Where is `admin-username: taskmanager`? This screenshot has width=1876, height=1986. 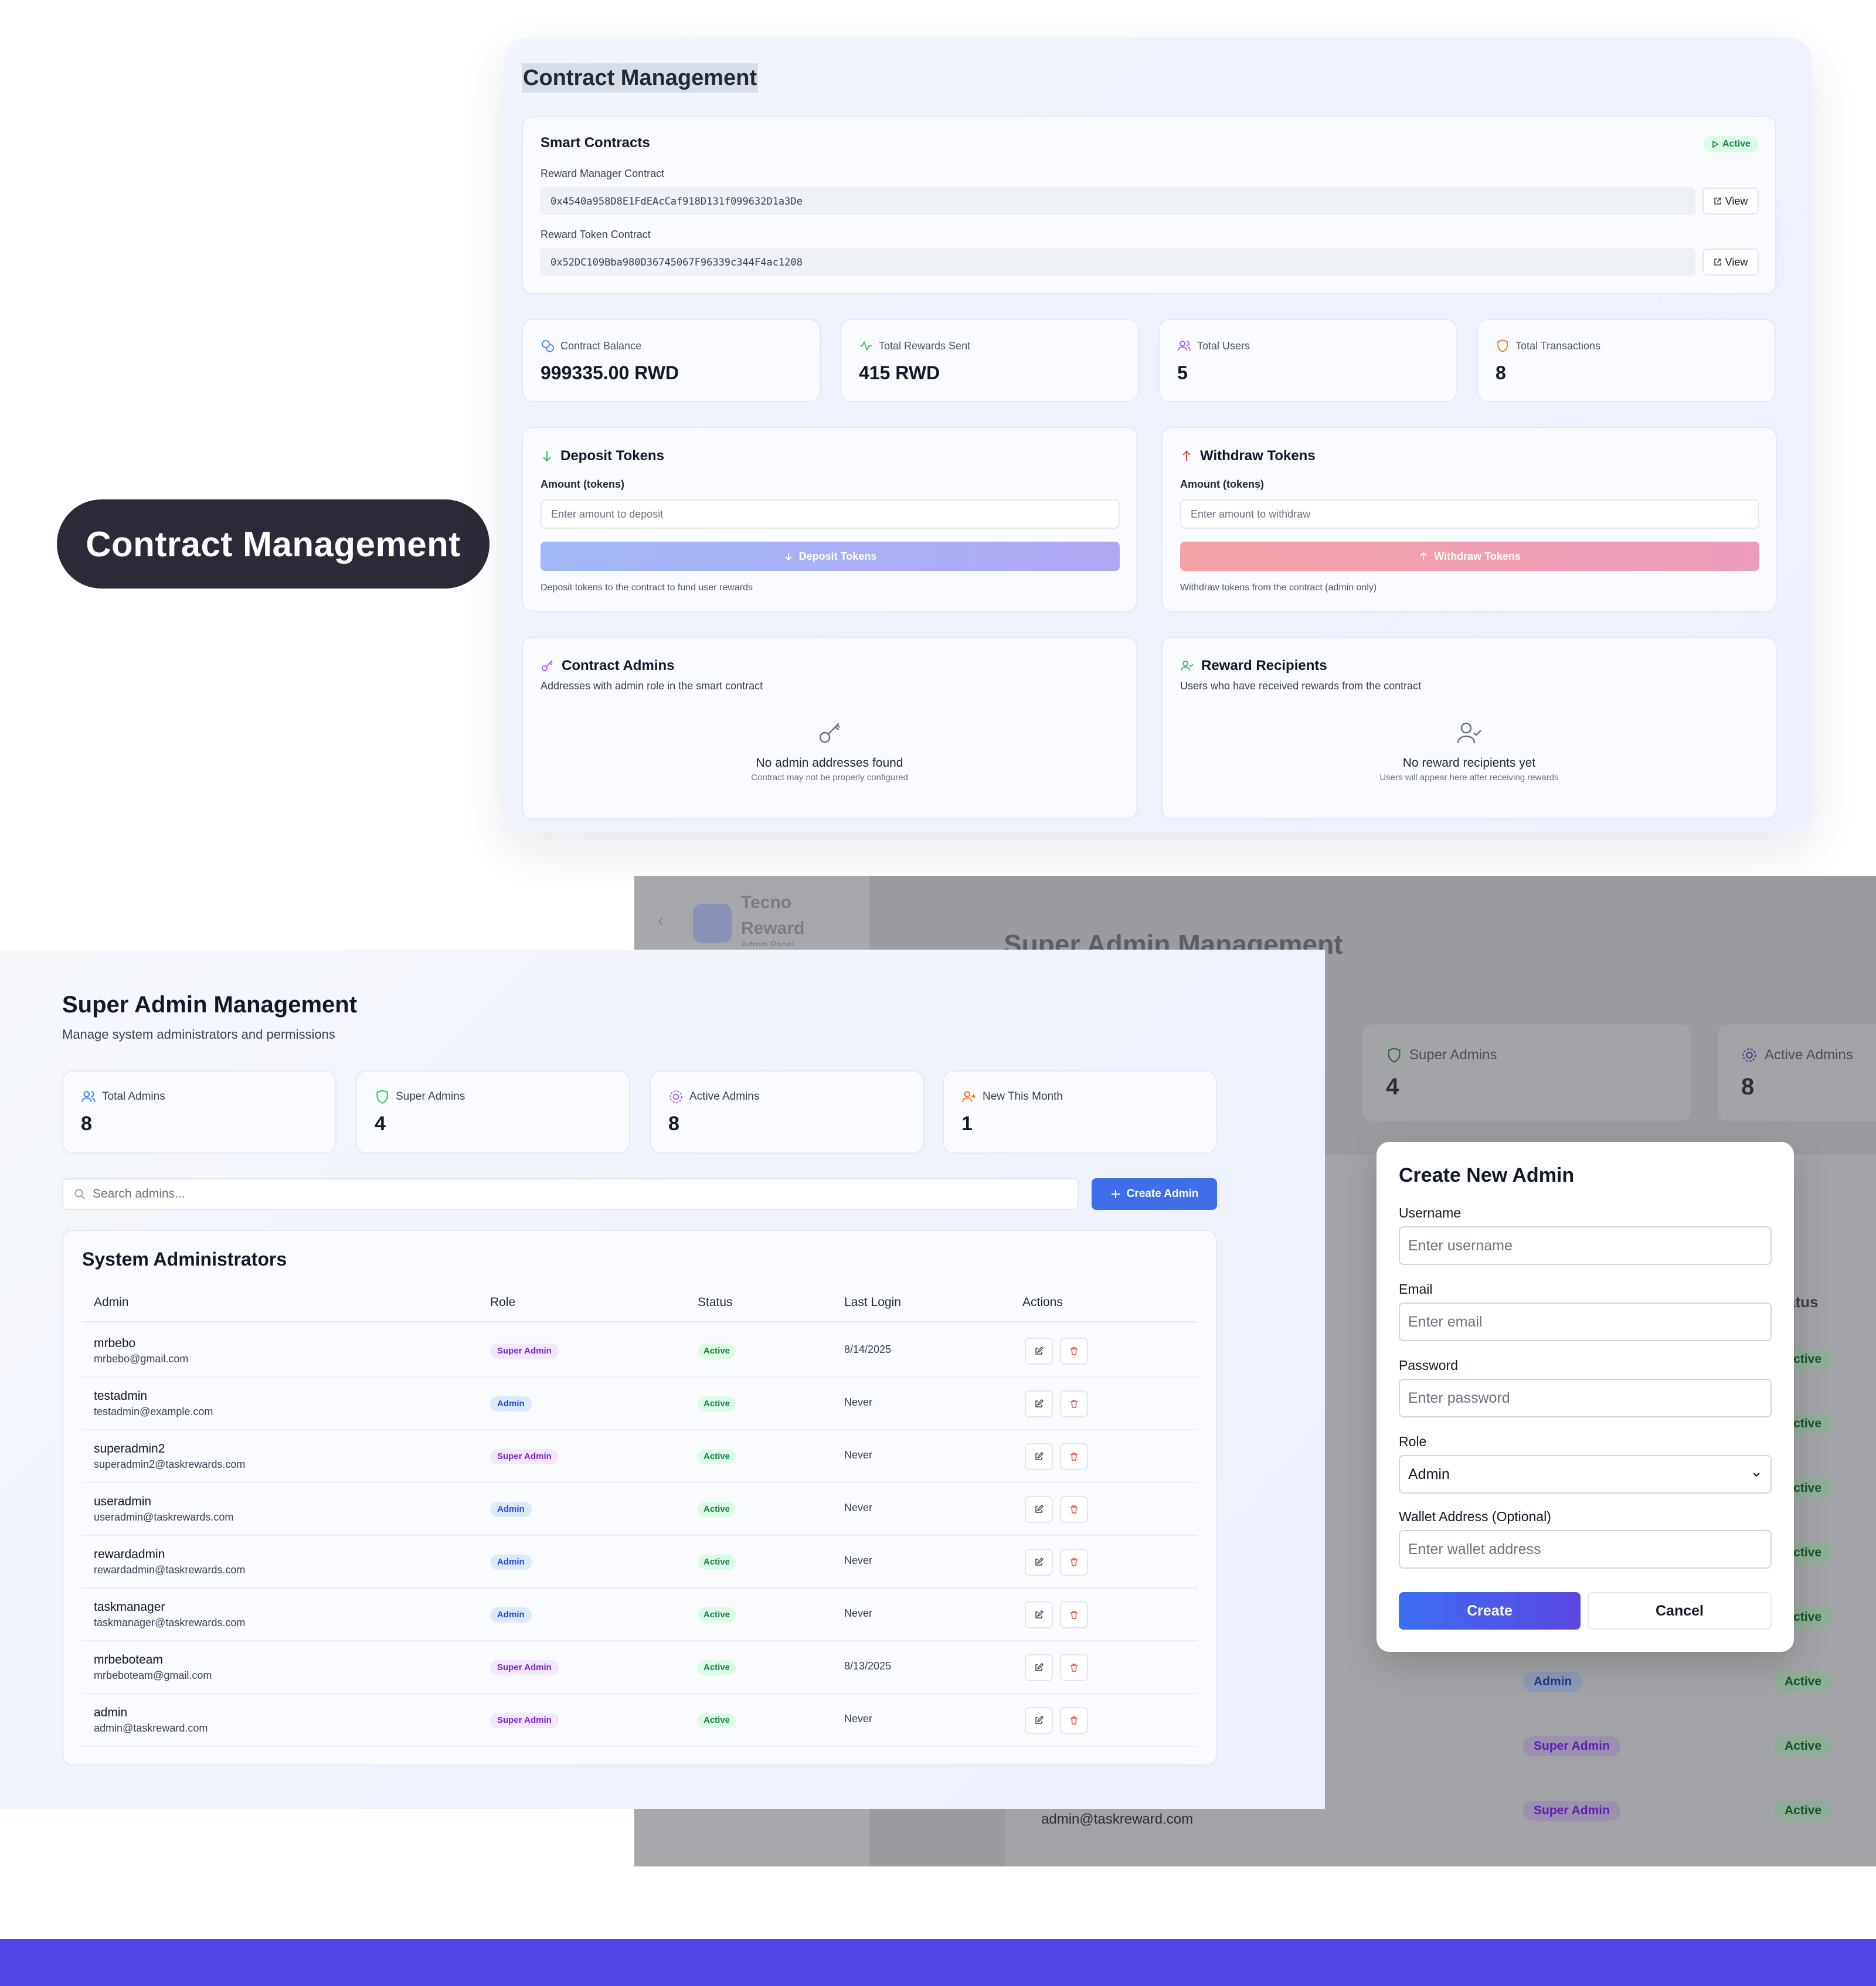
admin-username: taskmanager is located at coordinates (129, 1607).